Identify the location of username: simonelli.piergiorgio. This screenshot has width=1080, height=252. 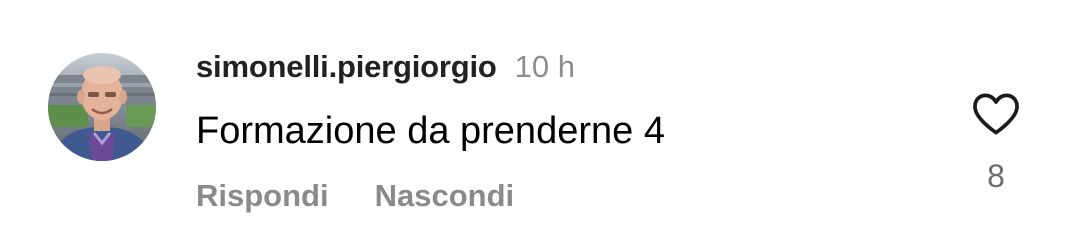
(346, 66).